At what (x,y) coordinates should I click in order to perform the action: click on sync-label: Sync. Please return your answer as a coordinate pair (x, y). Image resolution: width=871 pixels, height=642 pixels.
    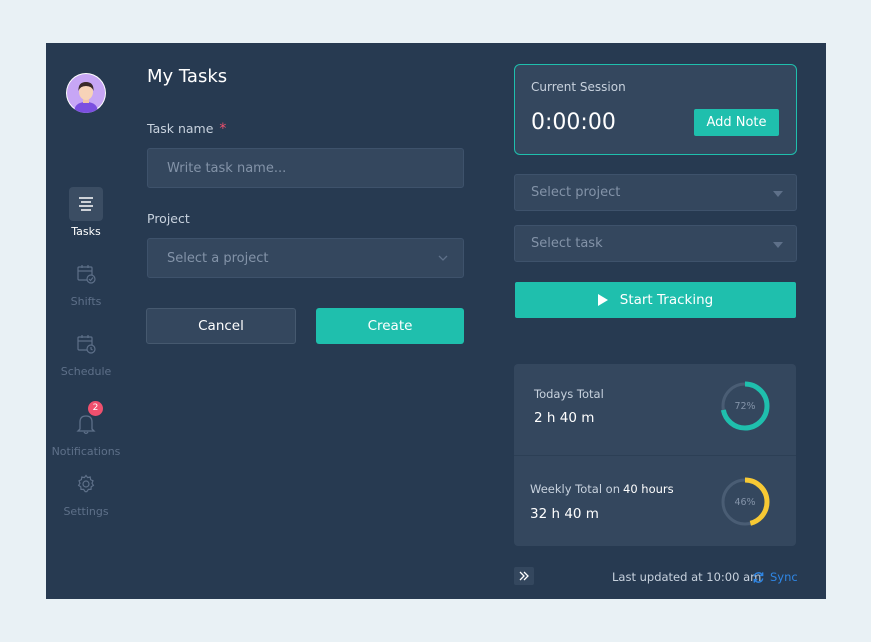
    Looking at the image, I should click on (784, 577).